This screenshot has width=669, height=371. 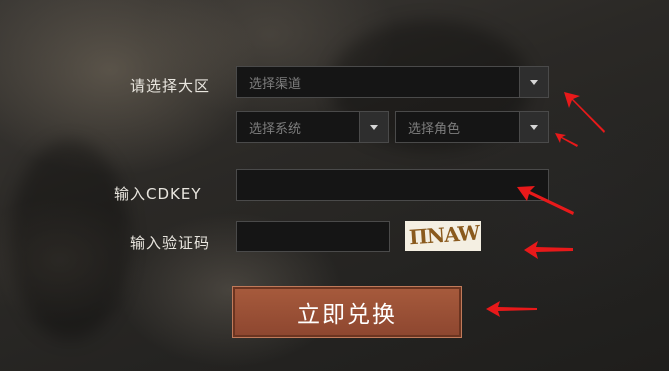 What do you see at coordinates (313, 236) in the screenshot?
I see `captcha-input` at bounding box center [313, 236].